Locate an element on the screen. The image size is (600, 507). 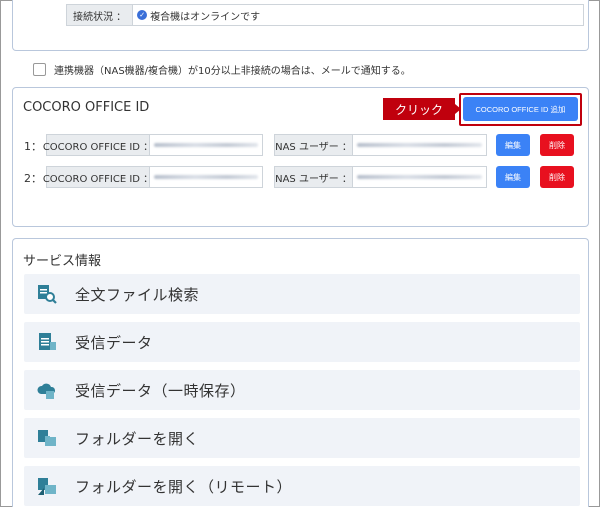
connection-panel: 接続状況 ： ✓ 複合機はオンラインです is located at coordinates (300, 25).